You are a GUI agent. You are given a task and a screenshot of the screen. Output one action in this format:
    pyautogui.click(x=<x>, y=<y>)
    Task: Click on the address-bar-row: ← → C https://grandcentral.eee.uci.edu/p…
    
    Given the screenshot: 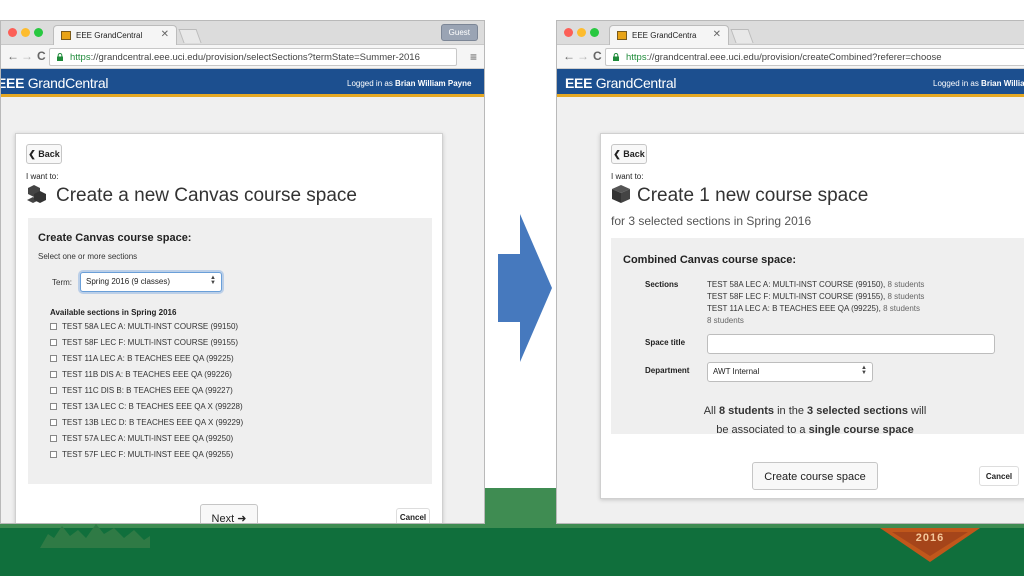 What is the action you would take?
    pyautogui.click(x=790, y=57)
    